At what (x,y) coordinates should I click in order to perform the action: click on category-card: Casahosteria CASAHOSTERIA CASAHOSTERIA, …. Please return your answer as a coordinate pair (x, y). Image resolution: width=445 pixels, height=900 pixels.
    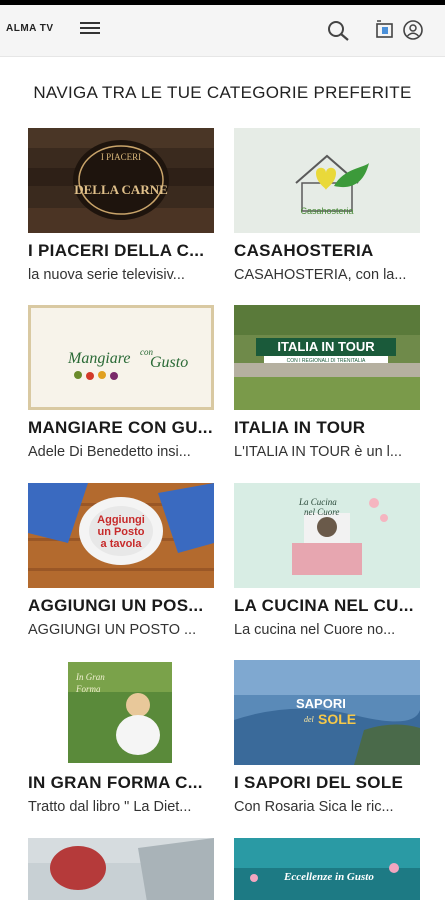
    Looking at the image, I should click on (327, 205).